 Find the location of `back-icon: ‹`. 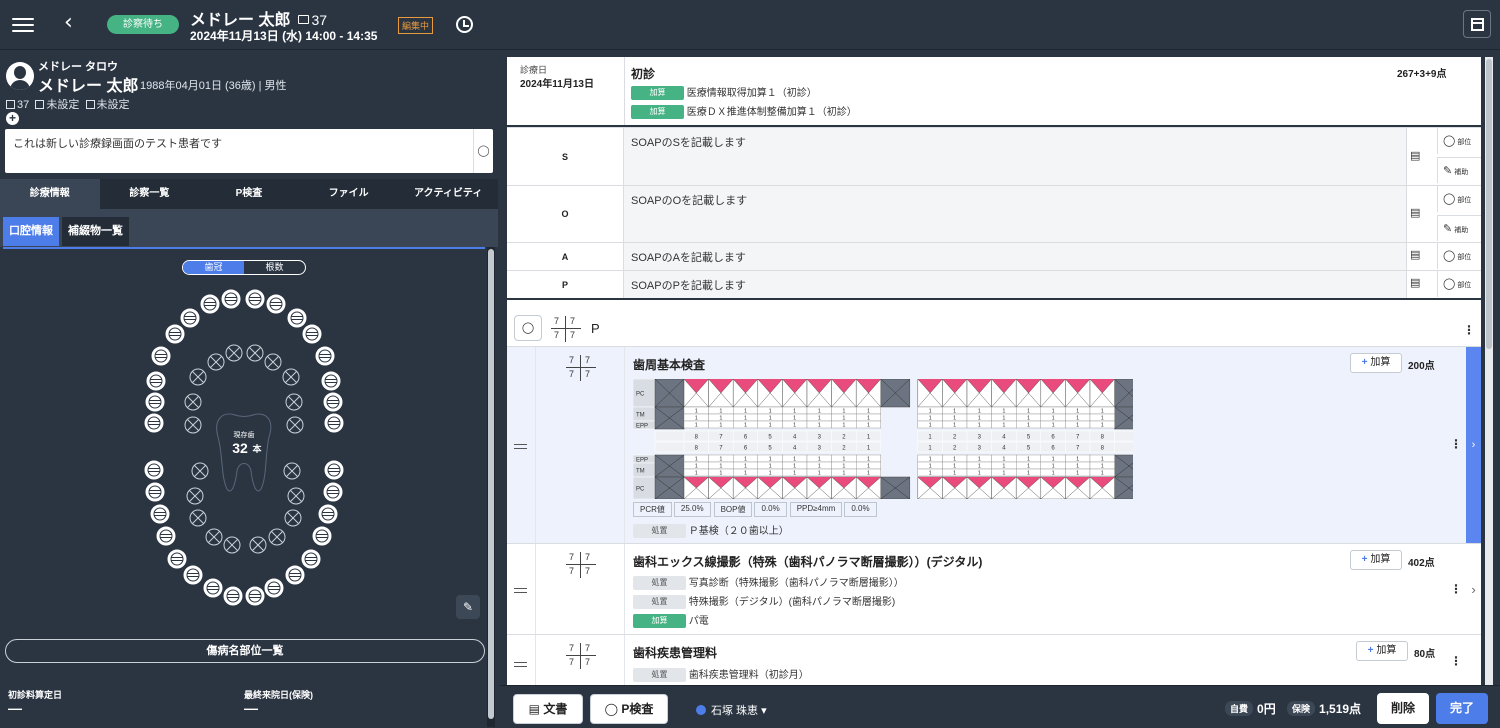

back-icon: ‹ is located at coordinates (68, 22).